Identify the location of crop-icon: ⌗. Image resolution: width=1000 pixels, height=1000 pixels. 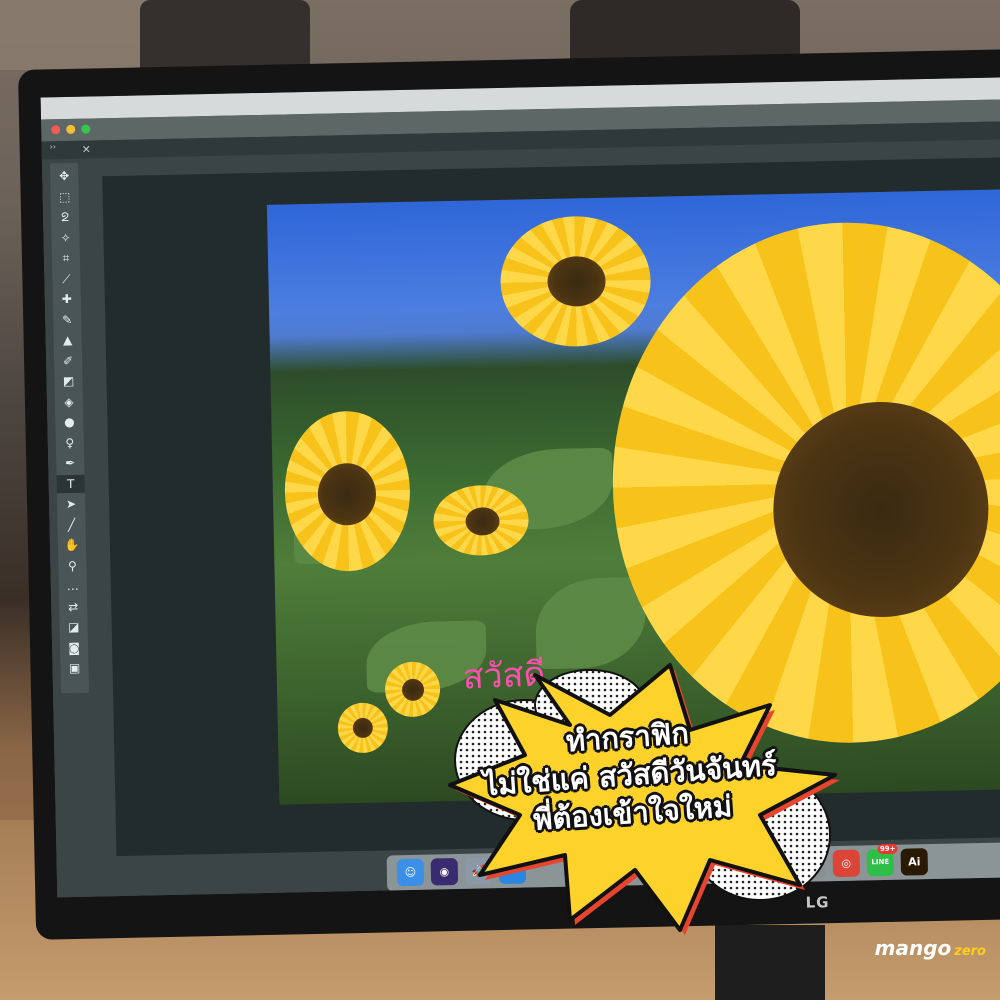
(66, 258).